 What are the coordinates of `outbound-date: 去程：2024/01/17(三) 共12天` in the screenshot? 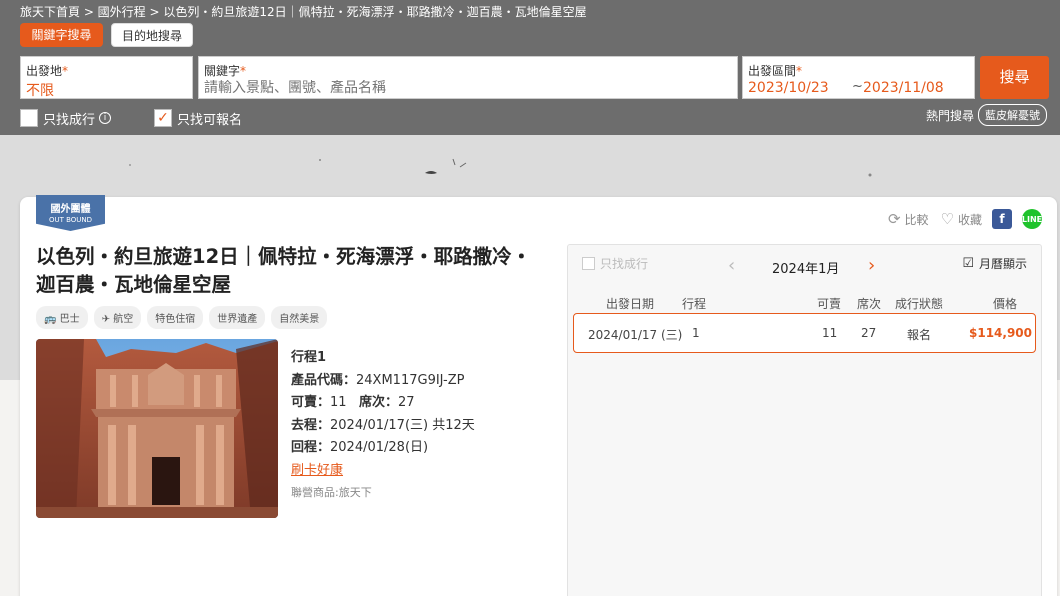 It's located at (383, 426).